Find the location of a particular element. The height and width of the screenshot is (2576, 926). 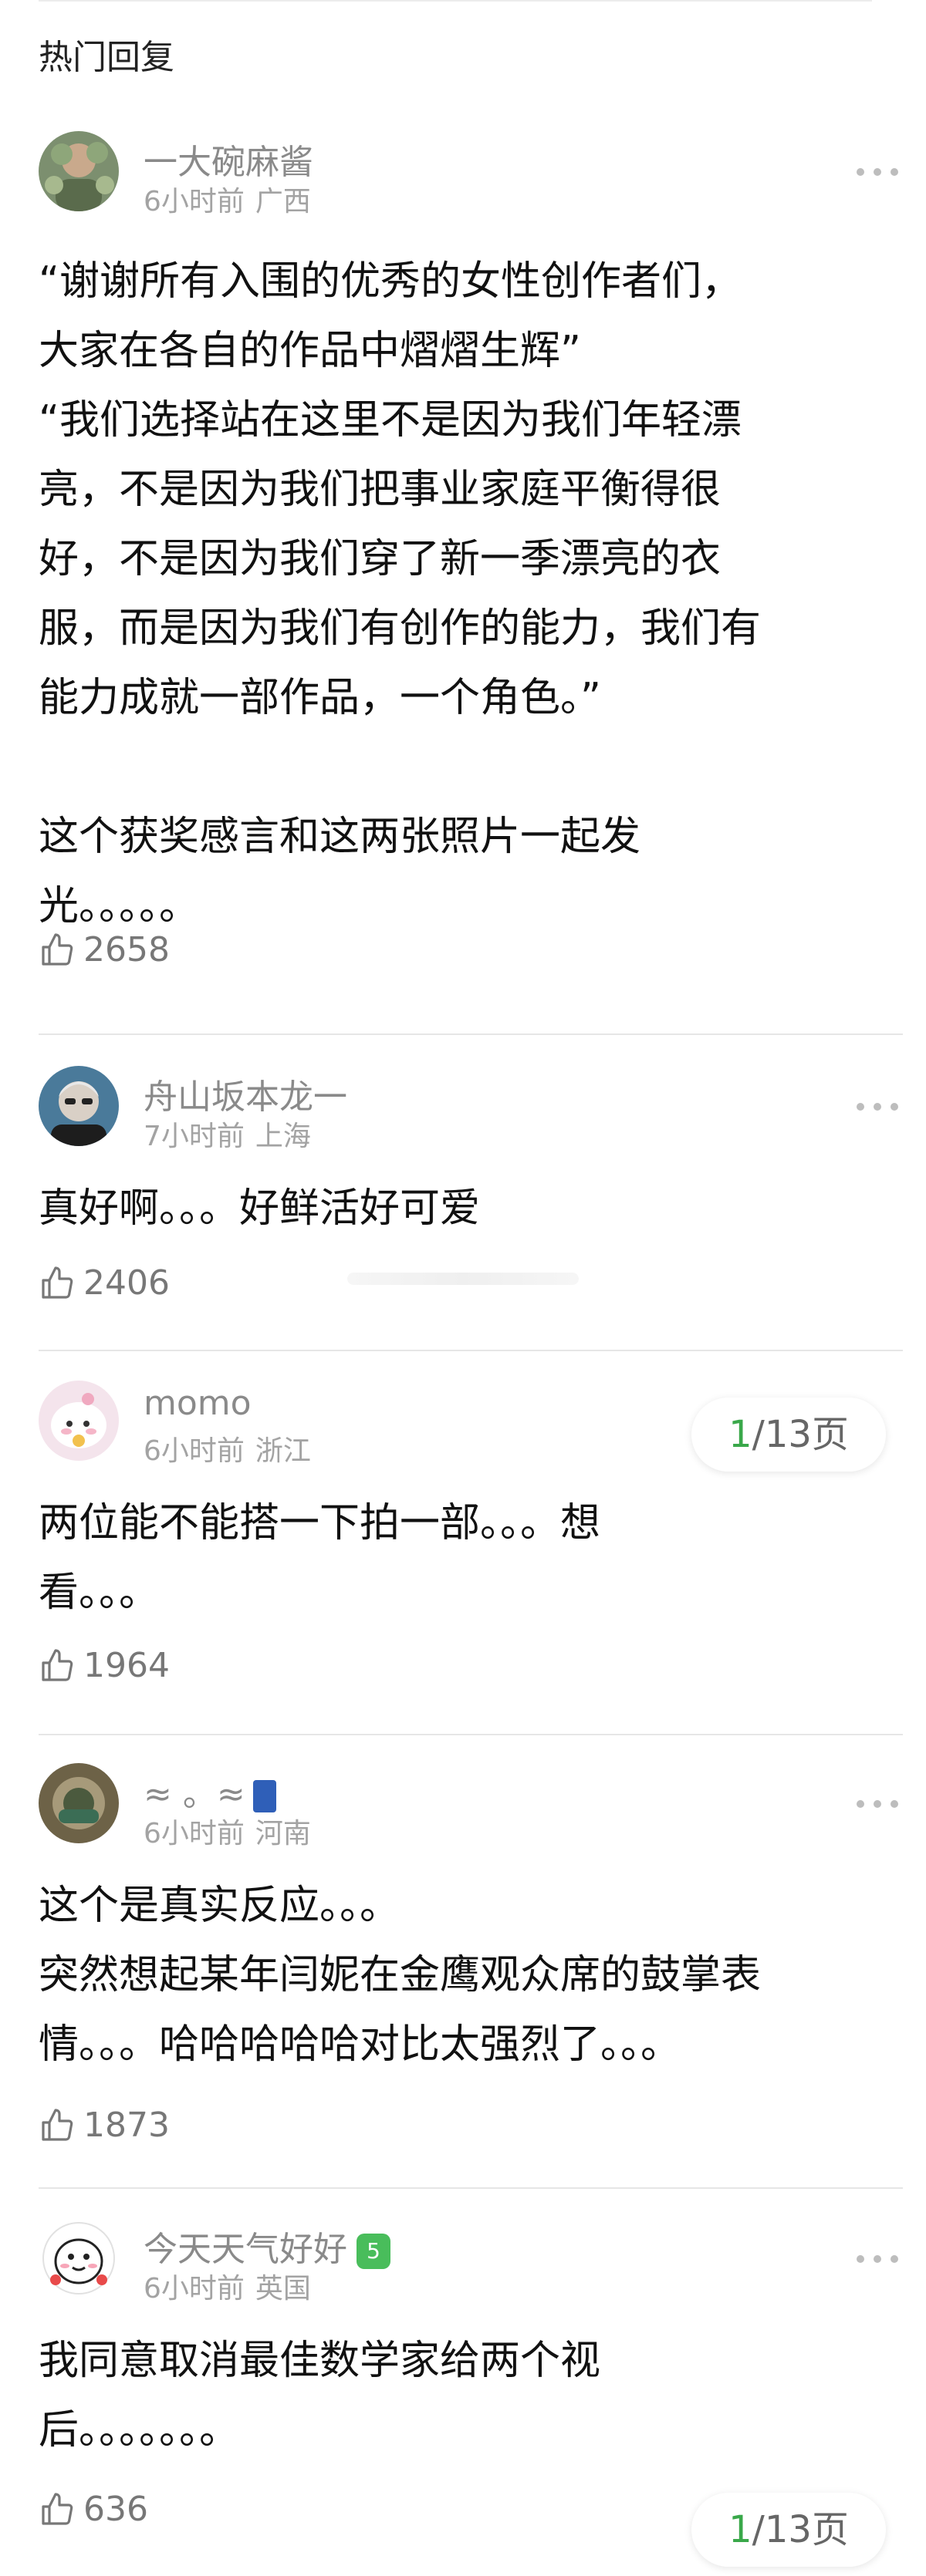

level-badge: 5 is located at coordinates (373, 2251).